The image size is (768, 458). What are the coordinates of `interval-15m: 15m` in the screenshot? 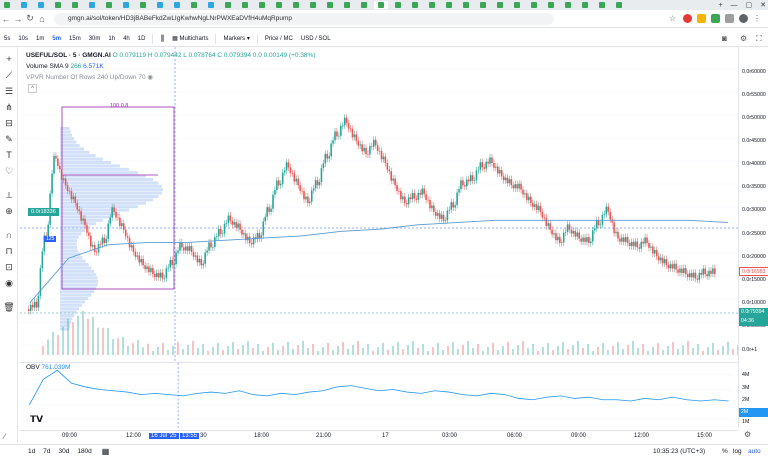 It's located at (75, 39).